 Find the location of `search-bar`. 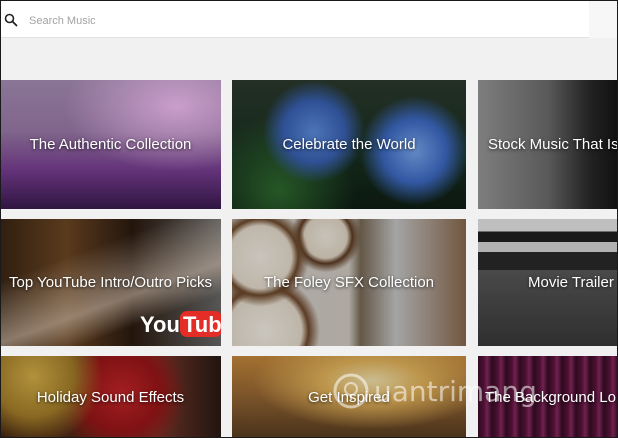

search-bar is located at coordinates (295, 19).